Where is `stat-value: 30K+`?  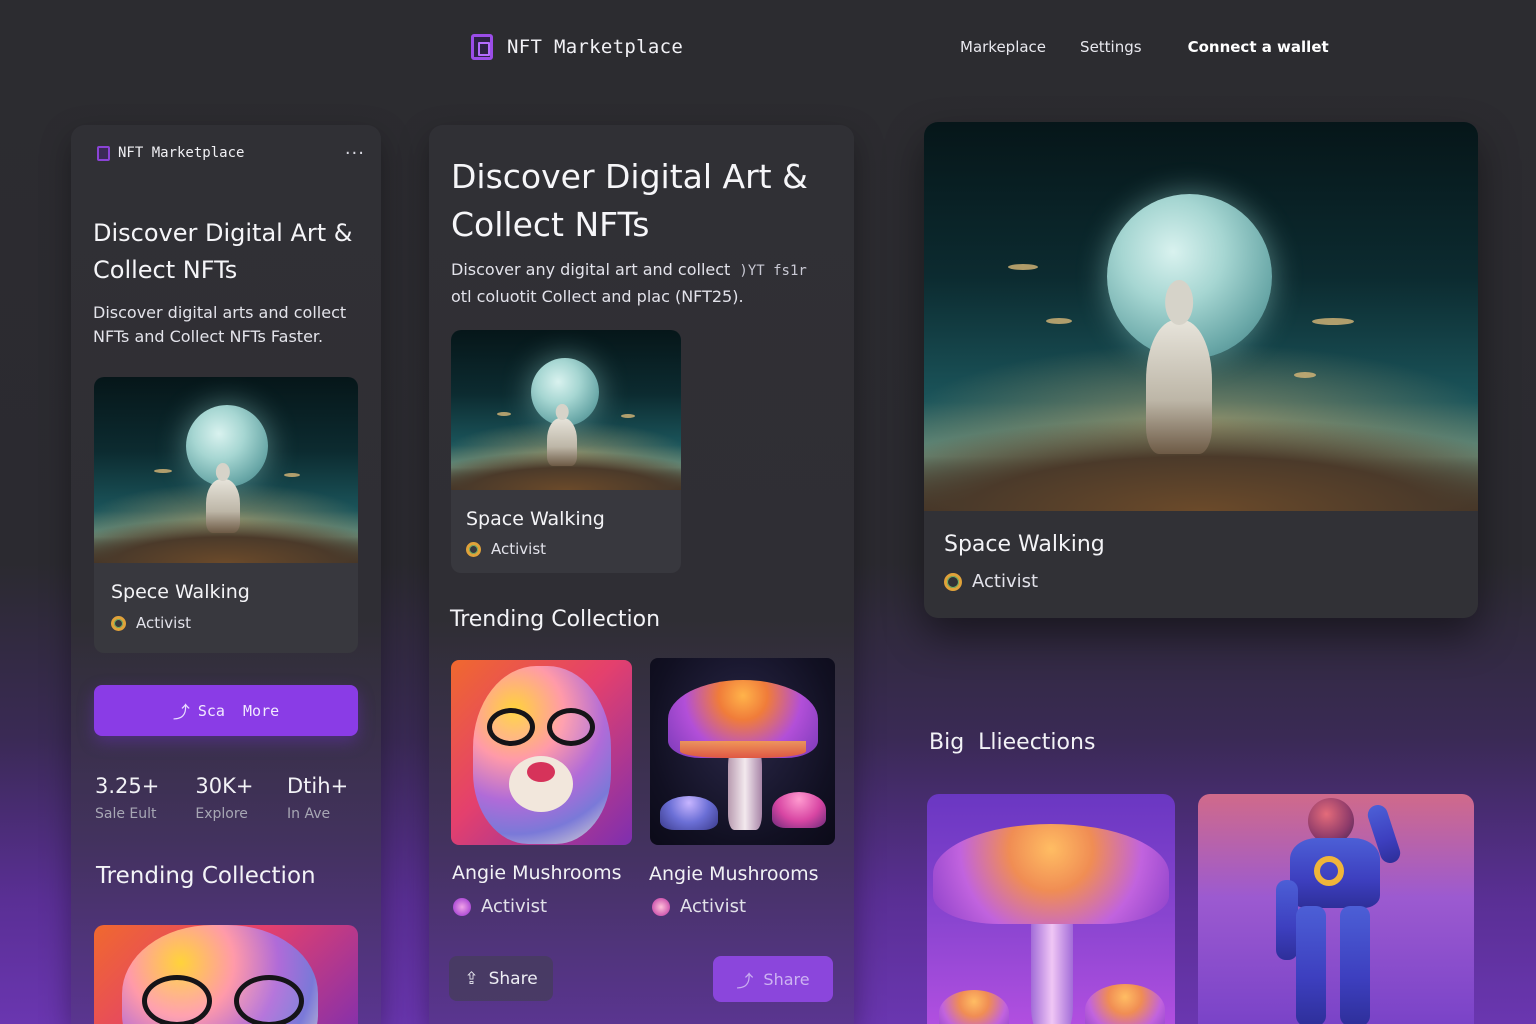 stat-value: 30K+ is located at coordinates (224, 786).